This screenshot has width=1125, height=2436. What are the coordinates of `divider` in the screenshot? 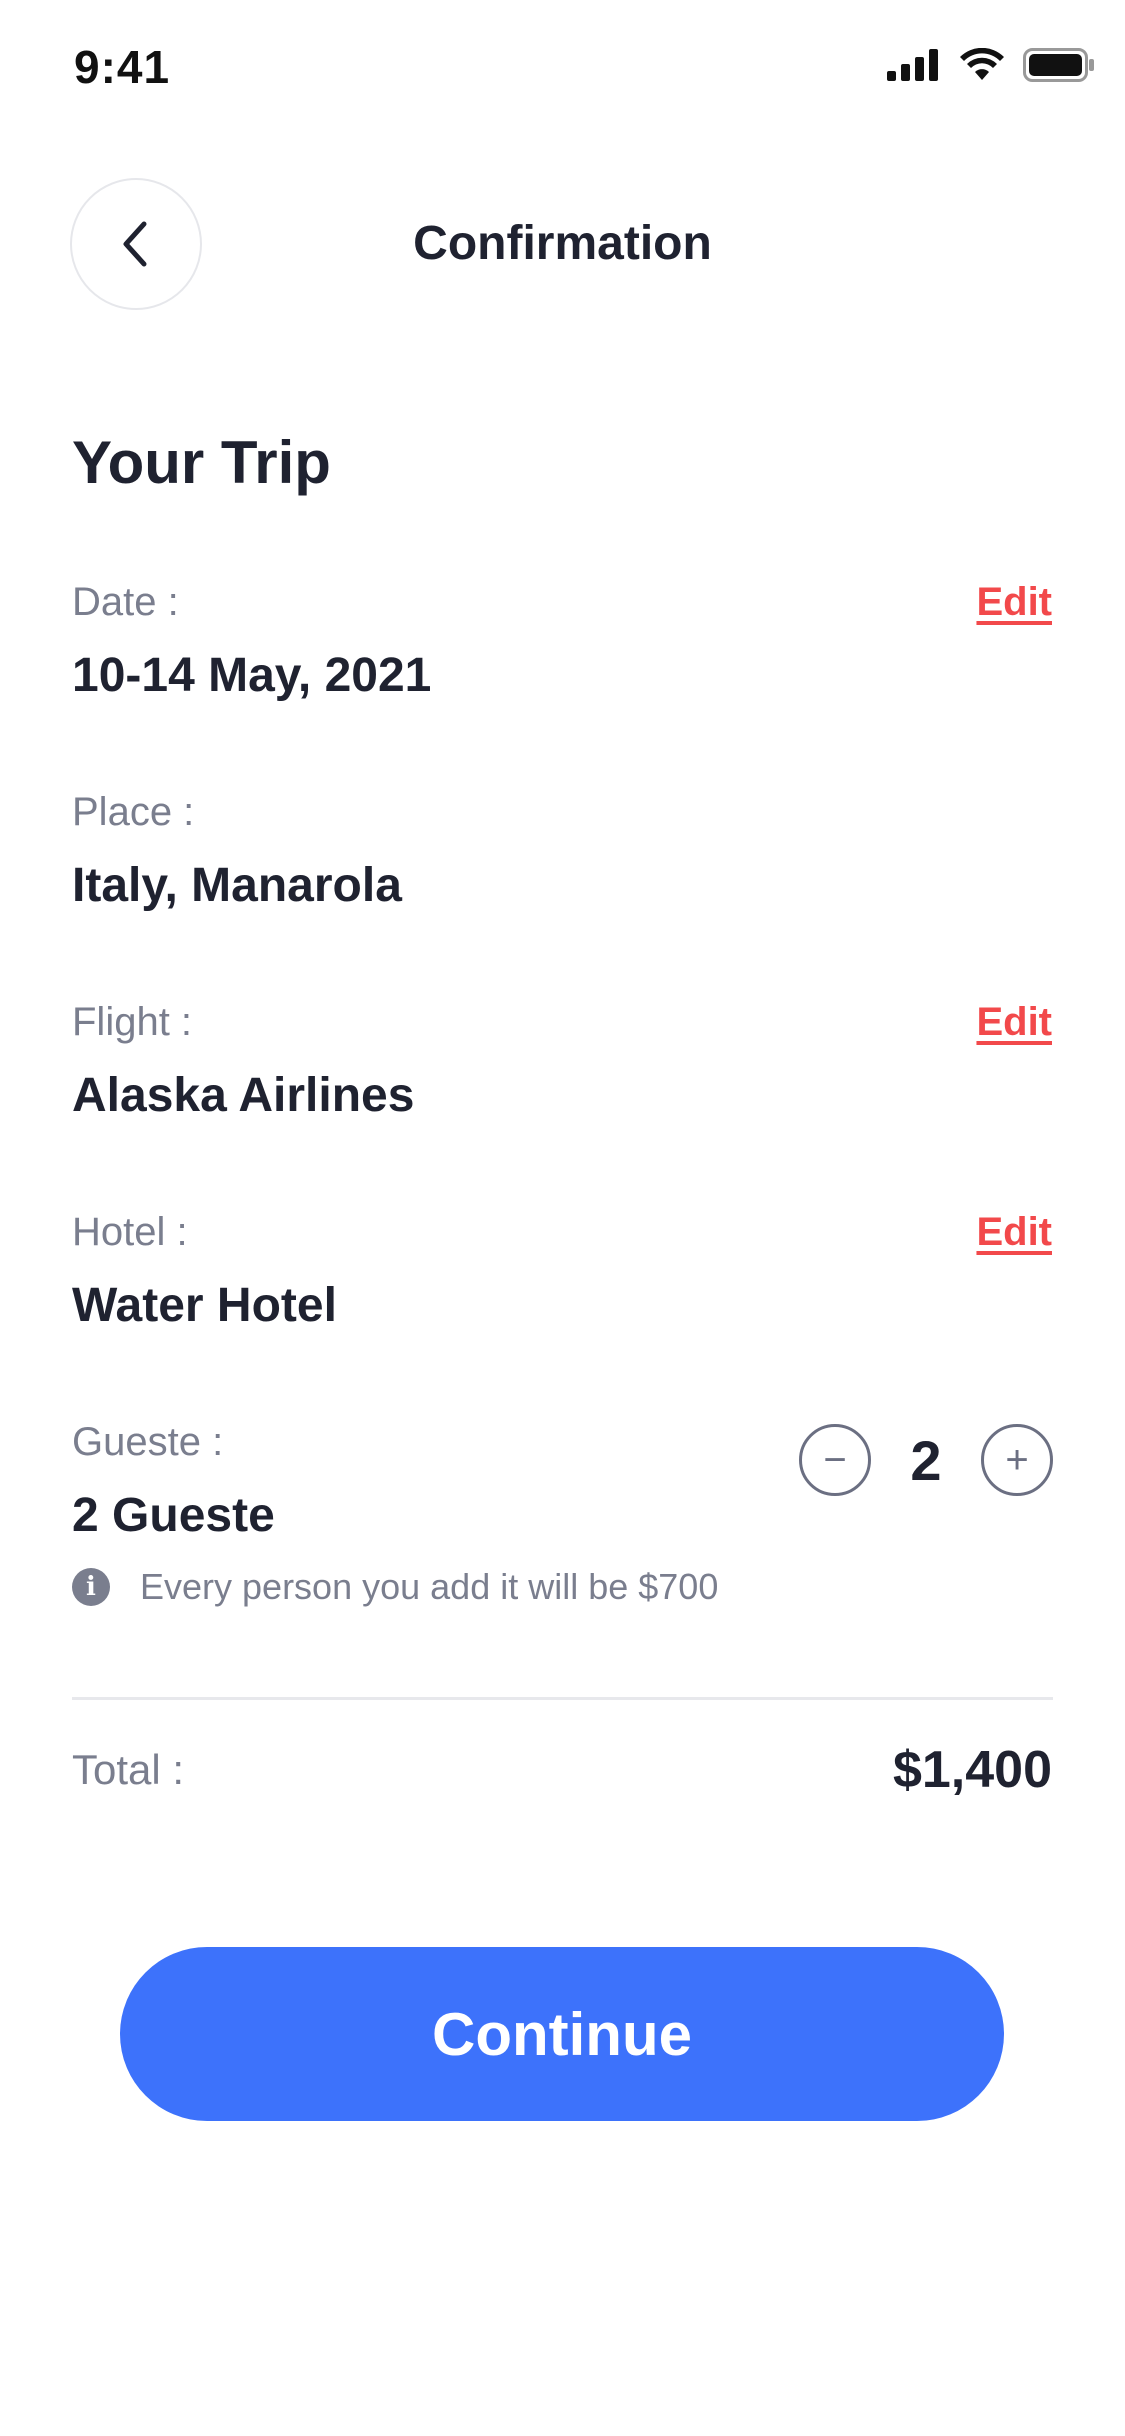 It's located at (562, 1698).